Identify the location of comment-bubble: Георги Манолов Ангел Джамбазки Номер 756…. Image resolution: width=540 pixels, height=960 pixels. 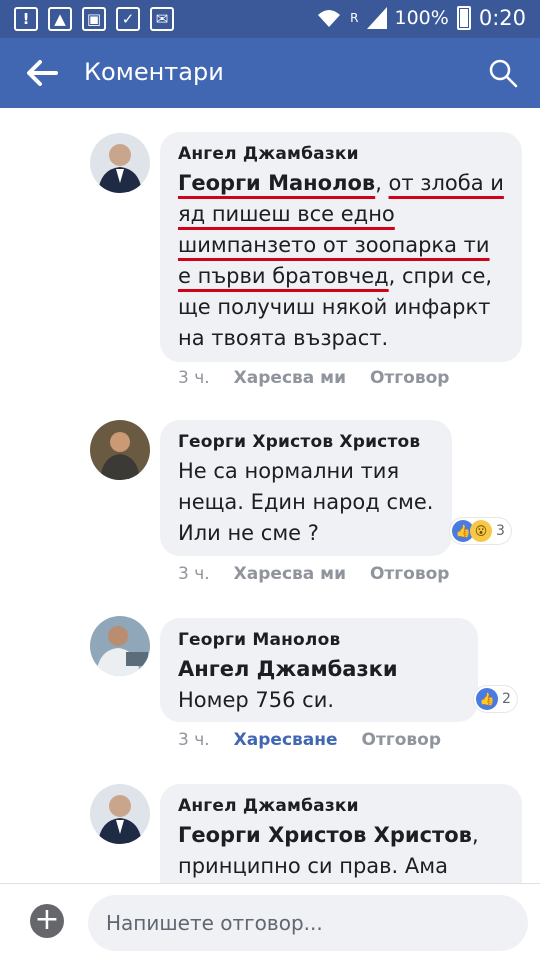
(319, 670).